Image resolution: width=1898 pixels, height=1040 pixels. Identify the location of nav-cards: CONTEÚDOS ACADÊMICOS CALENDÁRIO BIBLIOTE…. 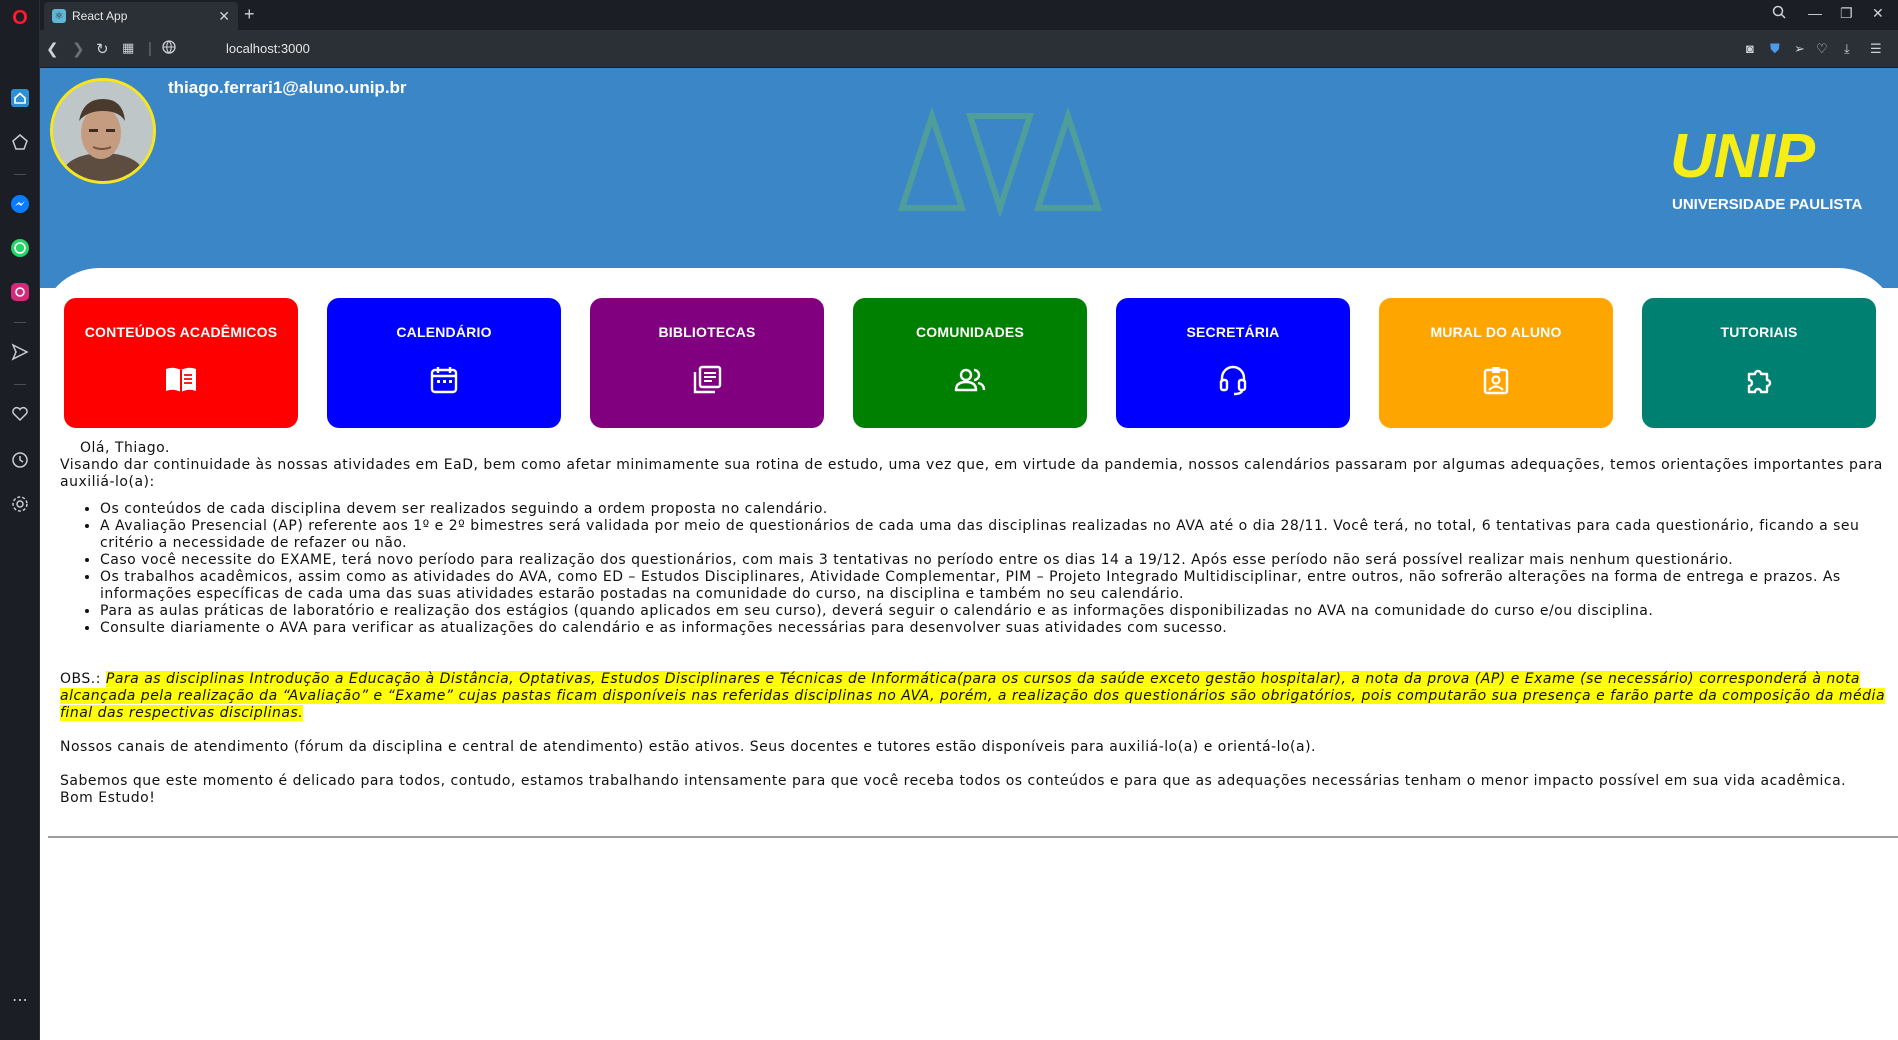
(970, 363).